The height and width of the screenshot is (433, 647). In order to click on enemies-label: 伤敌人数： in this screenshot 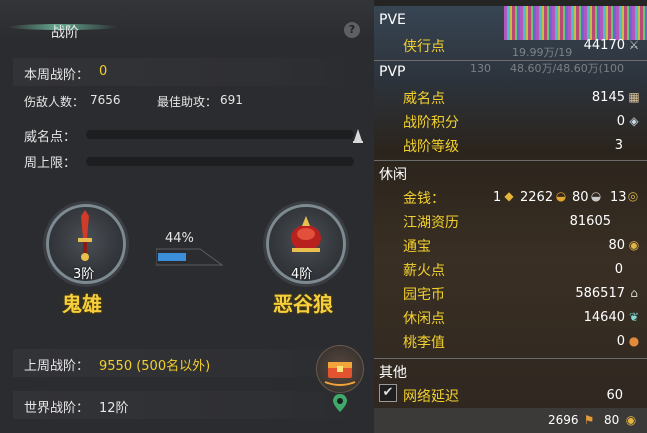, I will do `click(54, 102)`.